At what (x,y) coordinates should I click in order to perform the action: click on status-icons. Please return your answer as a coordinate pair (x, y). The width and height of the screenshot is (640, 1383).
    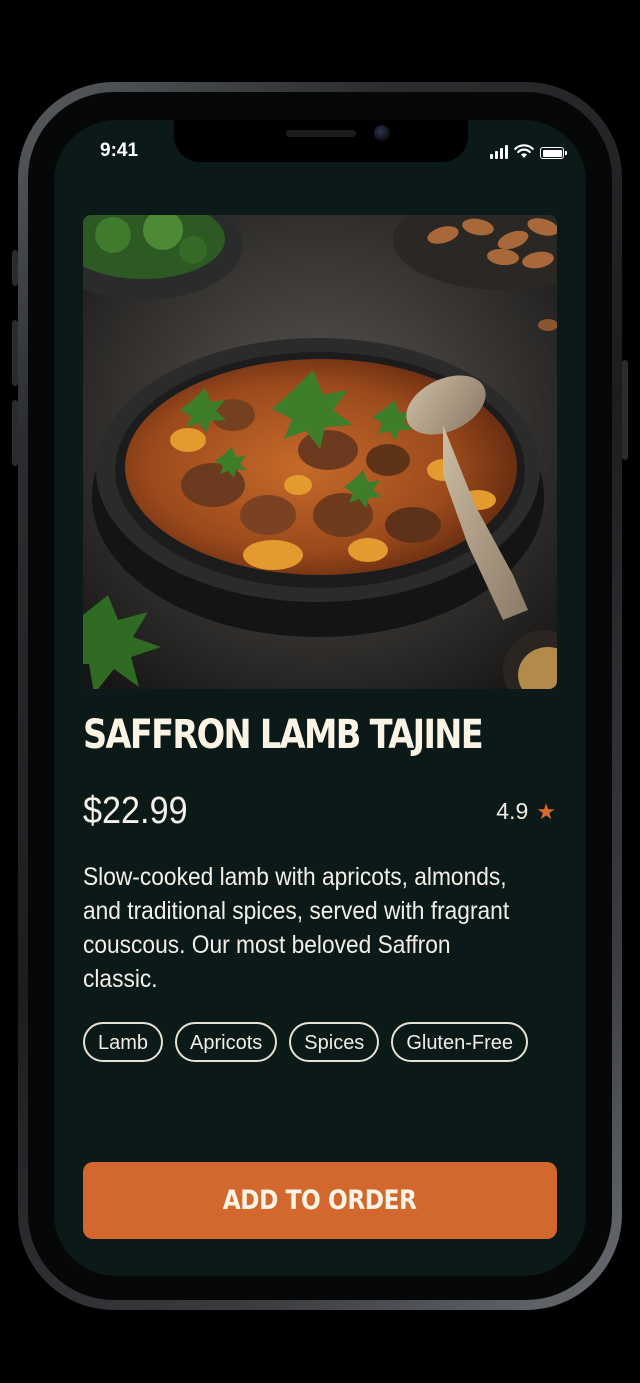
    Looking at the image, I should click on (528, 151).